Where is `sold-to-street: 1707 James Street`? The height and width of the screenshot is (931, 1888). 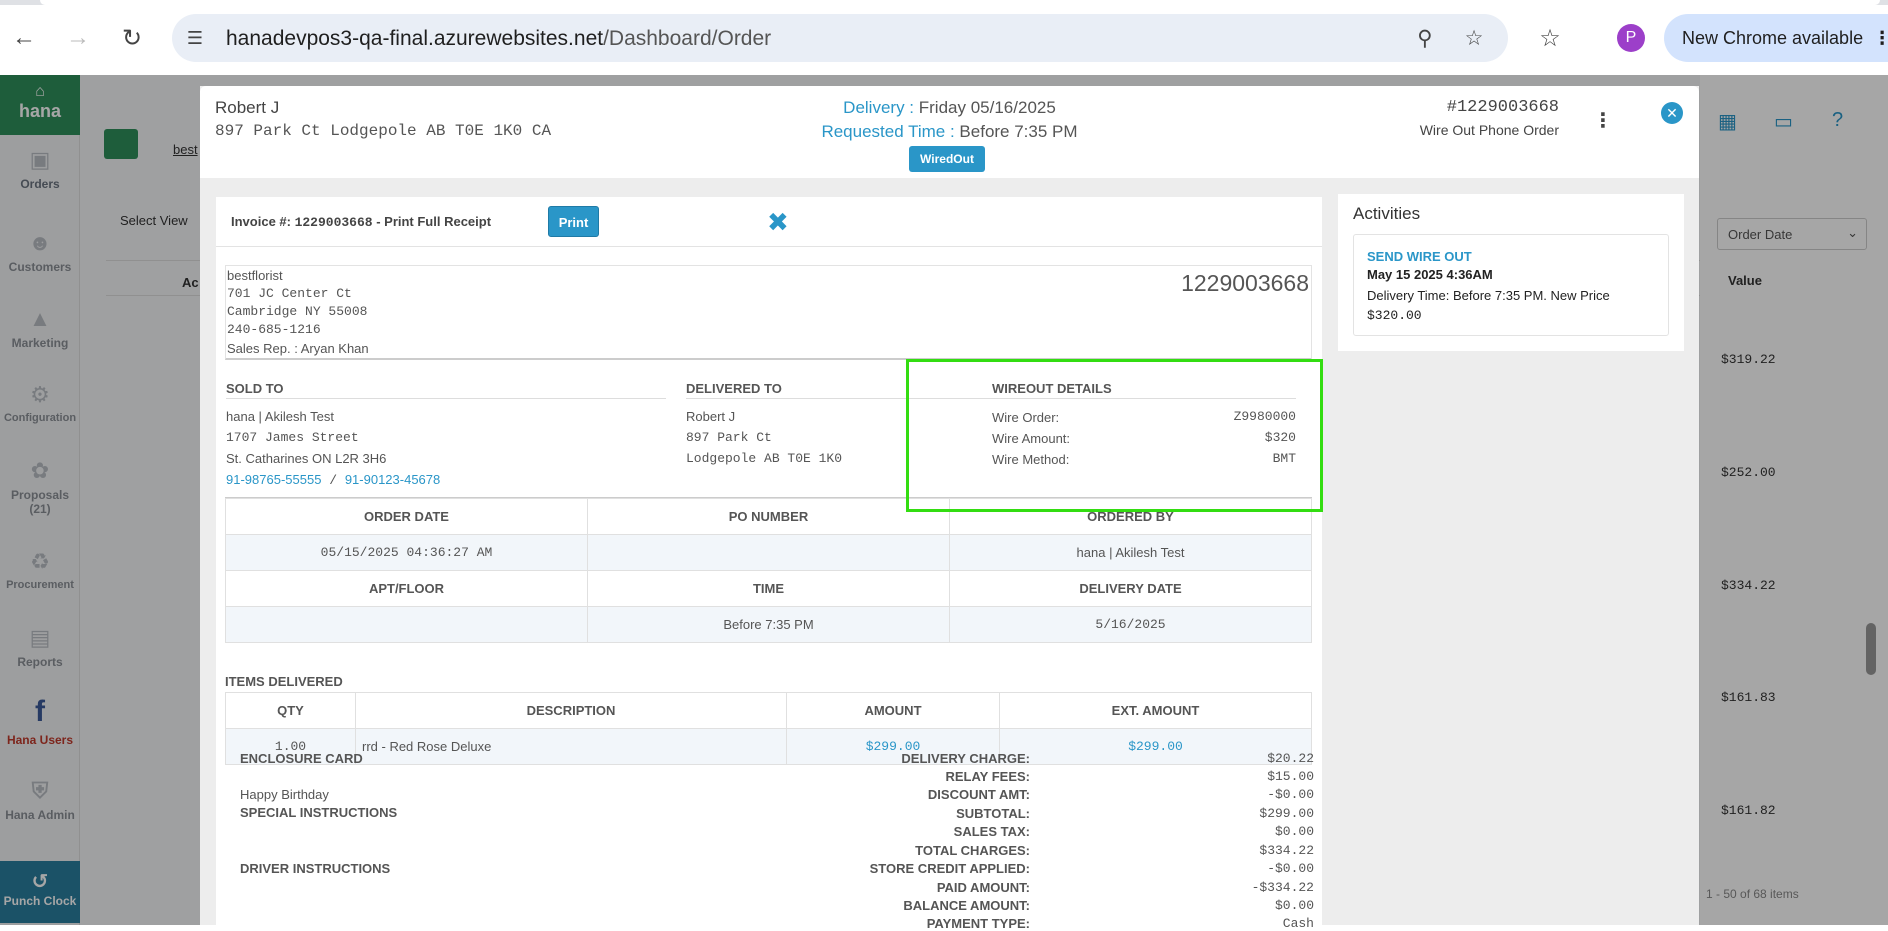 sold-to-street: 1707 James Street is located at coordinates (292, 437).